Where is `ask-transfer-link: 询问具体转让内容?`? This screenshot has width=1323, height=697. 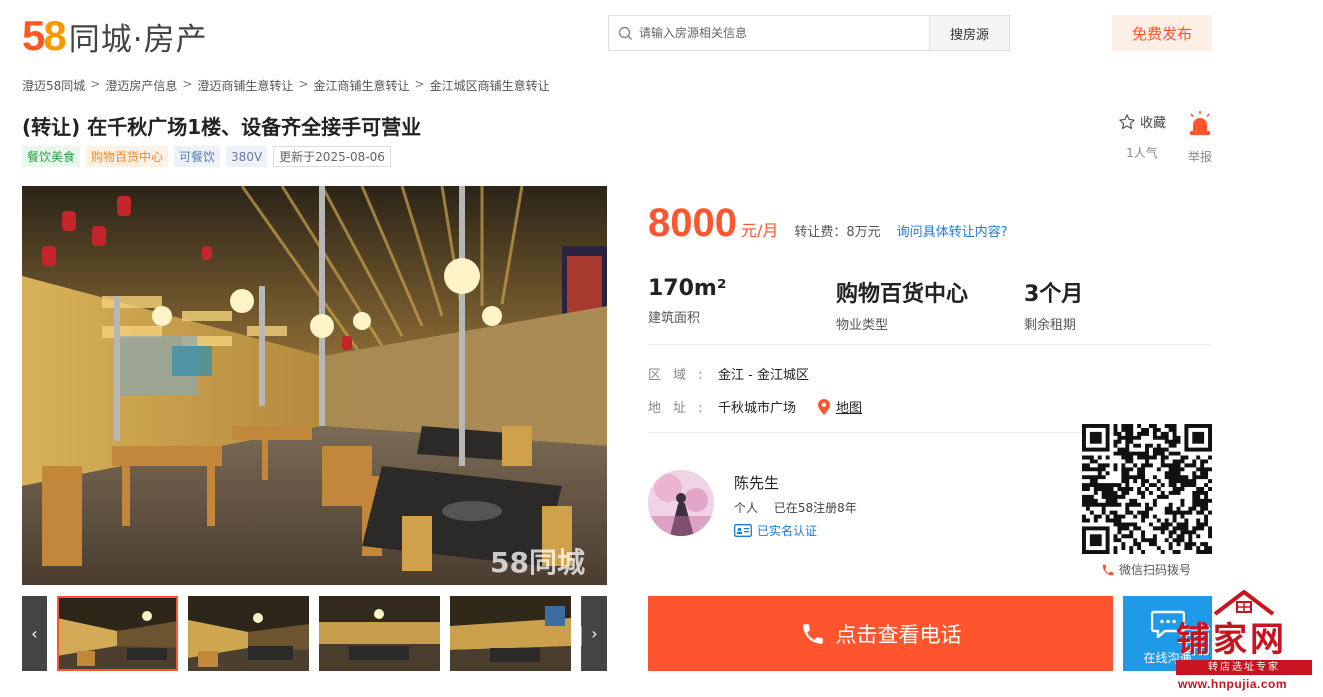 ask-transfer-link: 询问具体转让内容? is located at coordinates (952, 230).